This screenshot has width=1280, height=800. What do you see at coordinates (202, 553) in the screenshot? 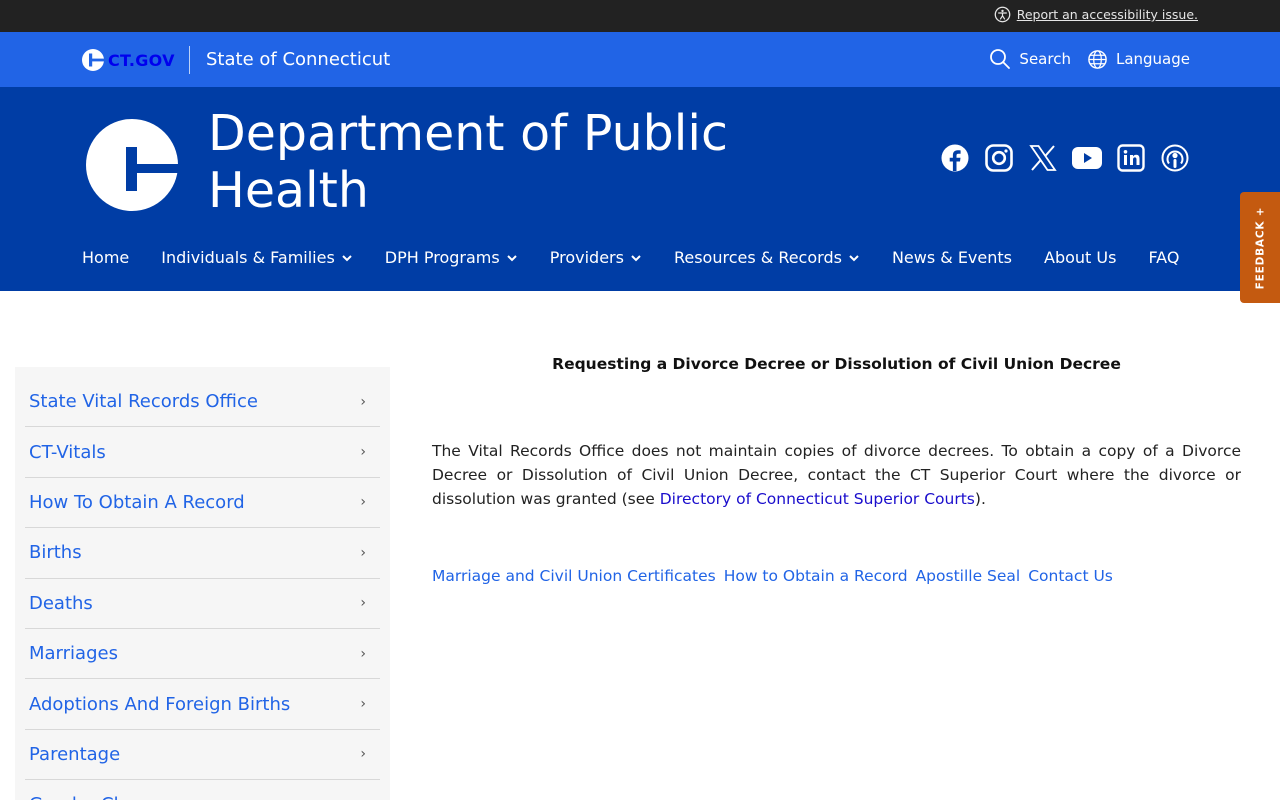
I see `sidebar-item-births: Births ›` at bounding box center [202, 553].